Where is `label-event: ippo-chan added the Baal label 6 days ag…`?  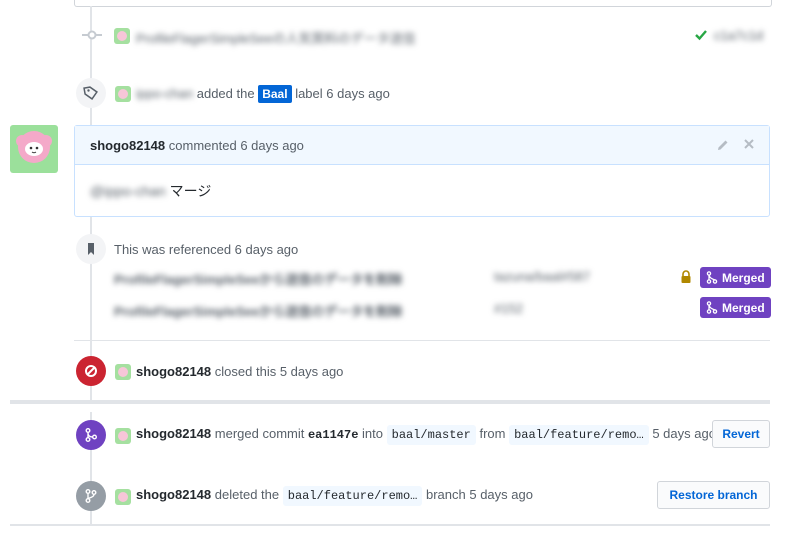
label-event: ippo-chan added the Baal label 6 days ag… is located at coordinates (422, 93).